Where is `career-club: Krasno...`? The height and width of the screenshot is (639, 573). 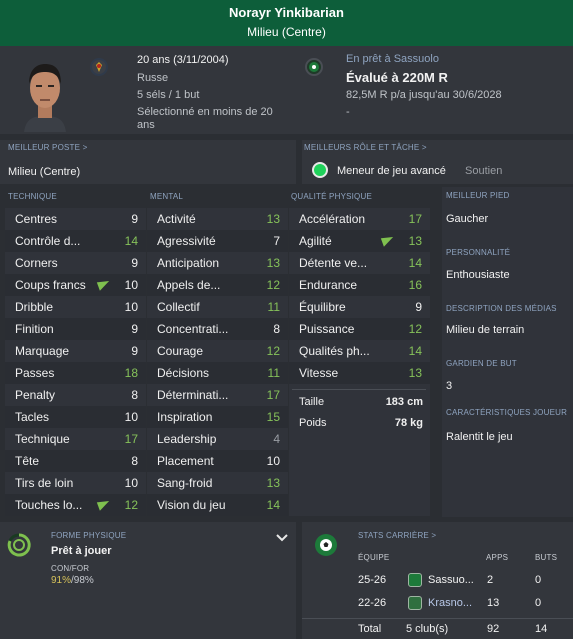 career-club: Krasno... is located at coordinates (450, 603).